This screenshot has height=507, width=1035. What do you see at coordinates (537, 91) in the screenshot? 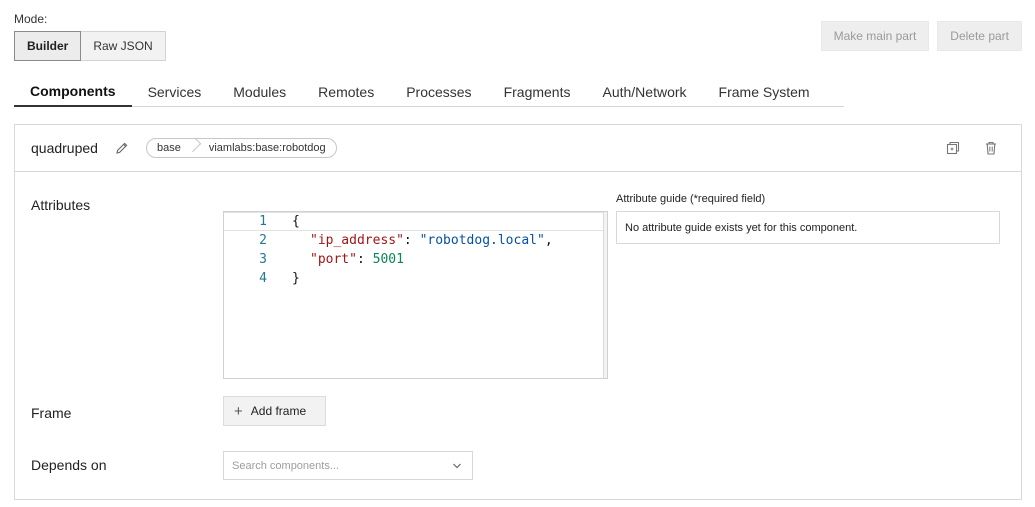
I see `tab-fragments: Fragments` at bounding box center [537, 91].